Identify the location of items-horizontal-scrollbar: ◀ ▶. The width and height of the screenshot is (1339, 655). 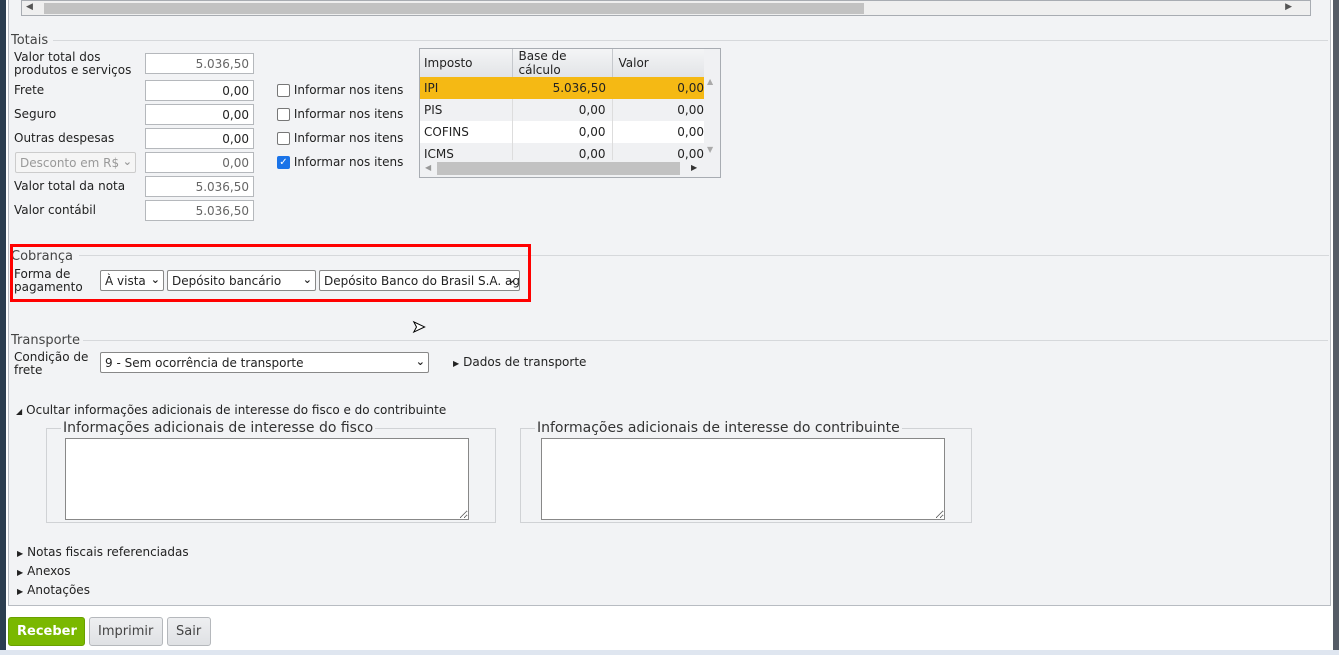
(666, 8).